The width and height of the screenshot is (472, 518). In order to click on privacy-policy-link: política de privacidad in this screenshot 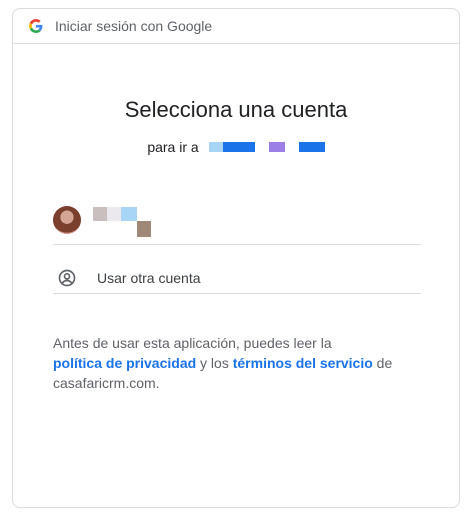, I will do `click(124, 363)`.